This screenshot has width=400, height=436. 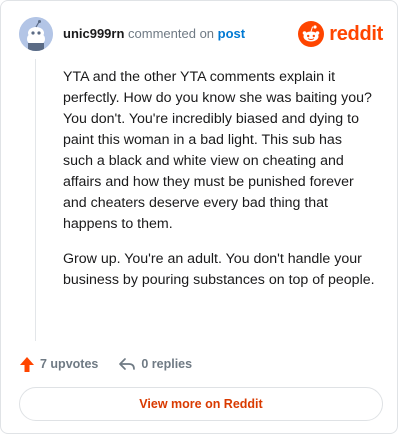 I want to click on upvote-arrow-icon, so click(x=27, y=364).